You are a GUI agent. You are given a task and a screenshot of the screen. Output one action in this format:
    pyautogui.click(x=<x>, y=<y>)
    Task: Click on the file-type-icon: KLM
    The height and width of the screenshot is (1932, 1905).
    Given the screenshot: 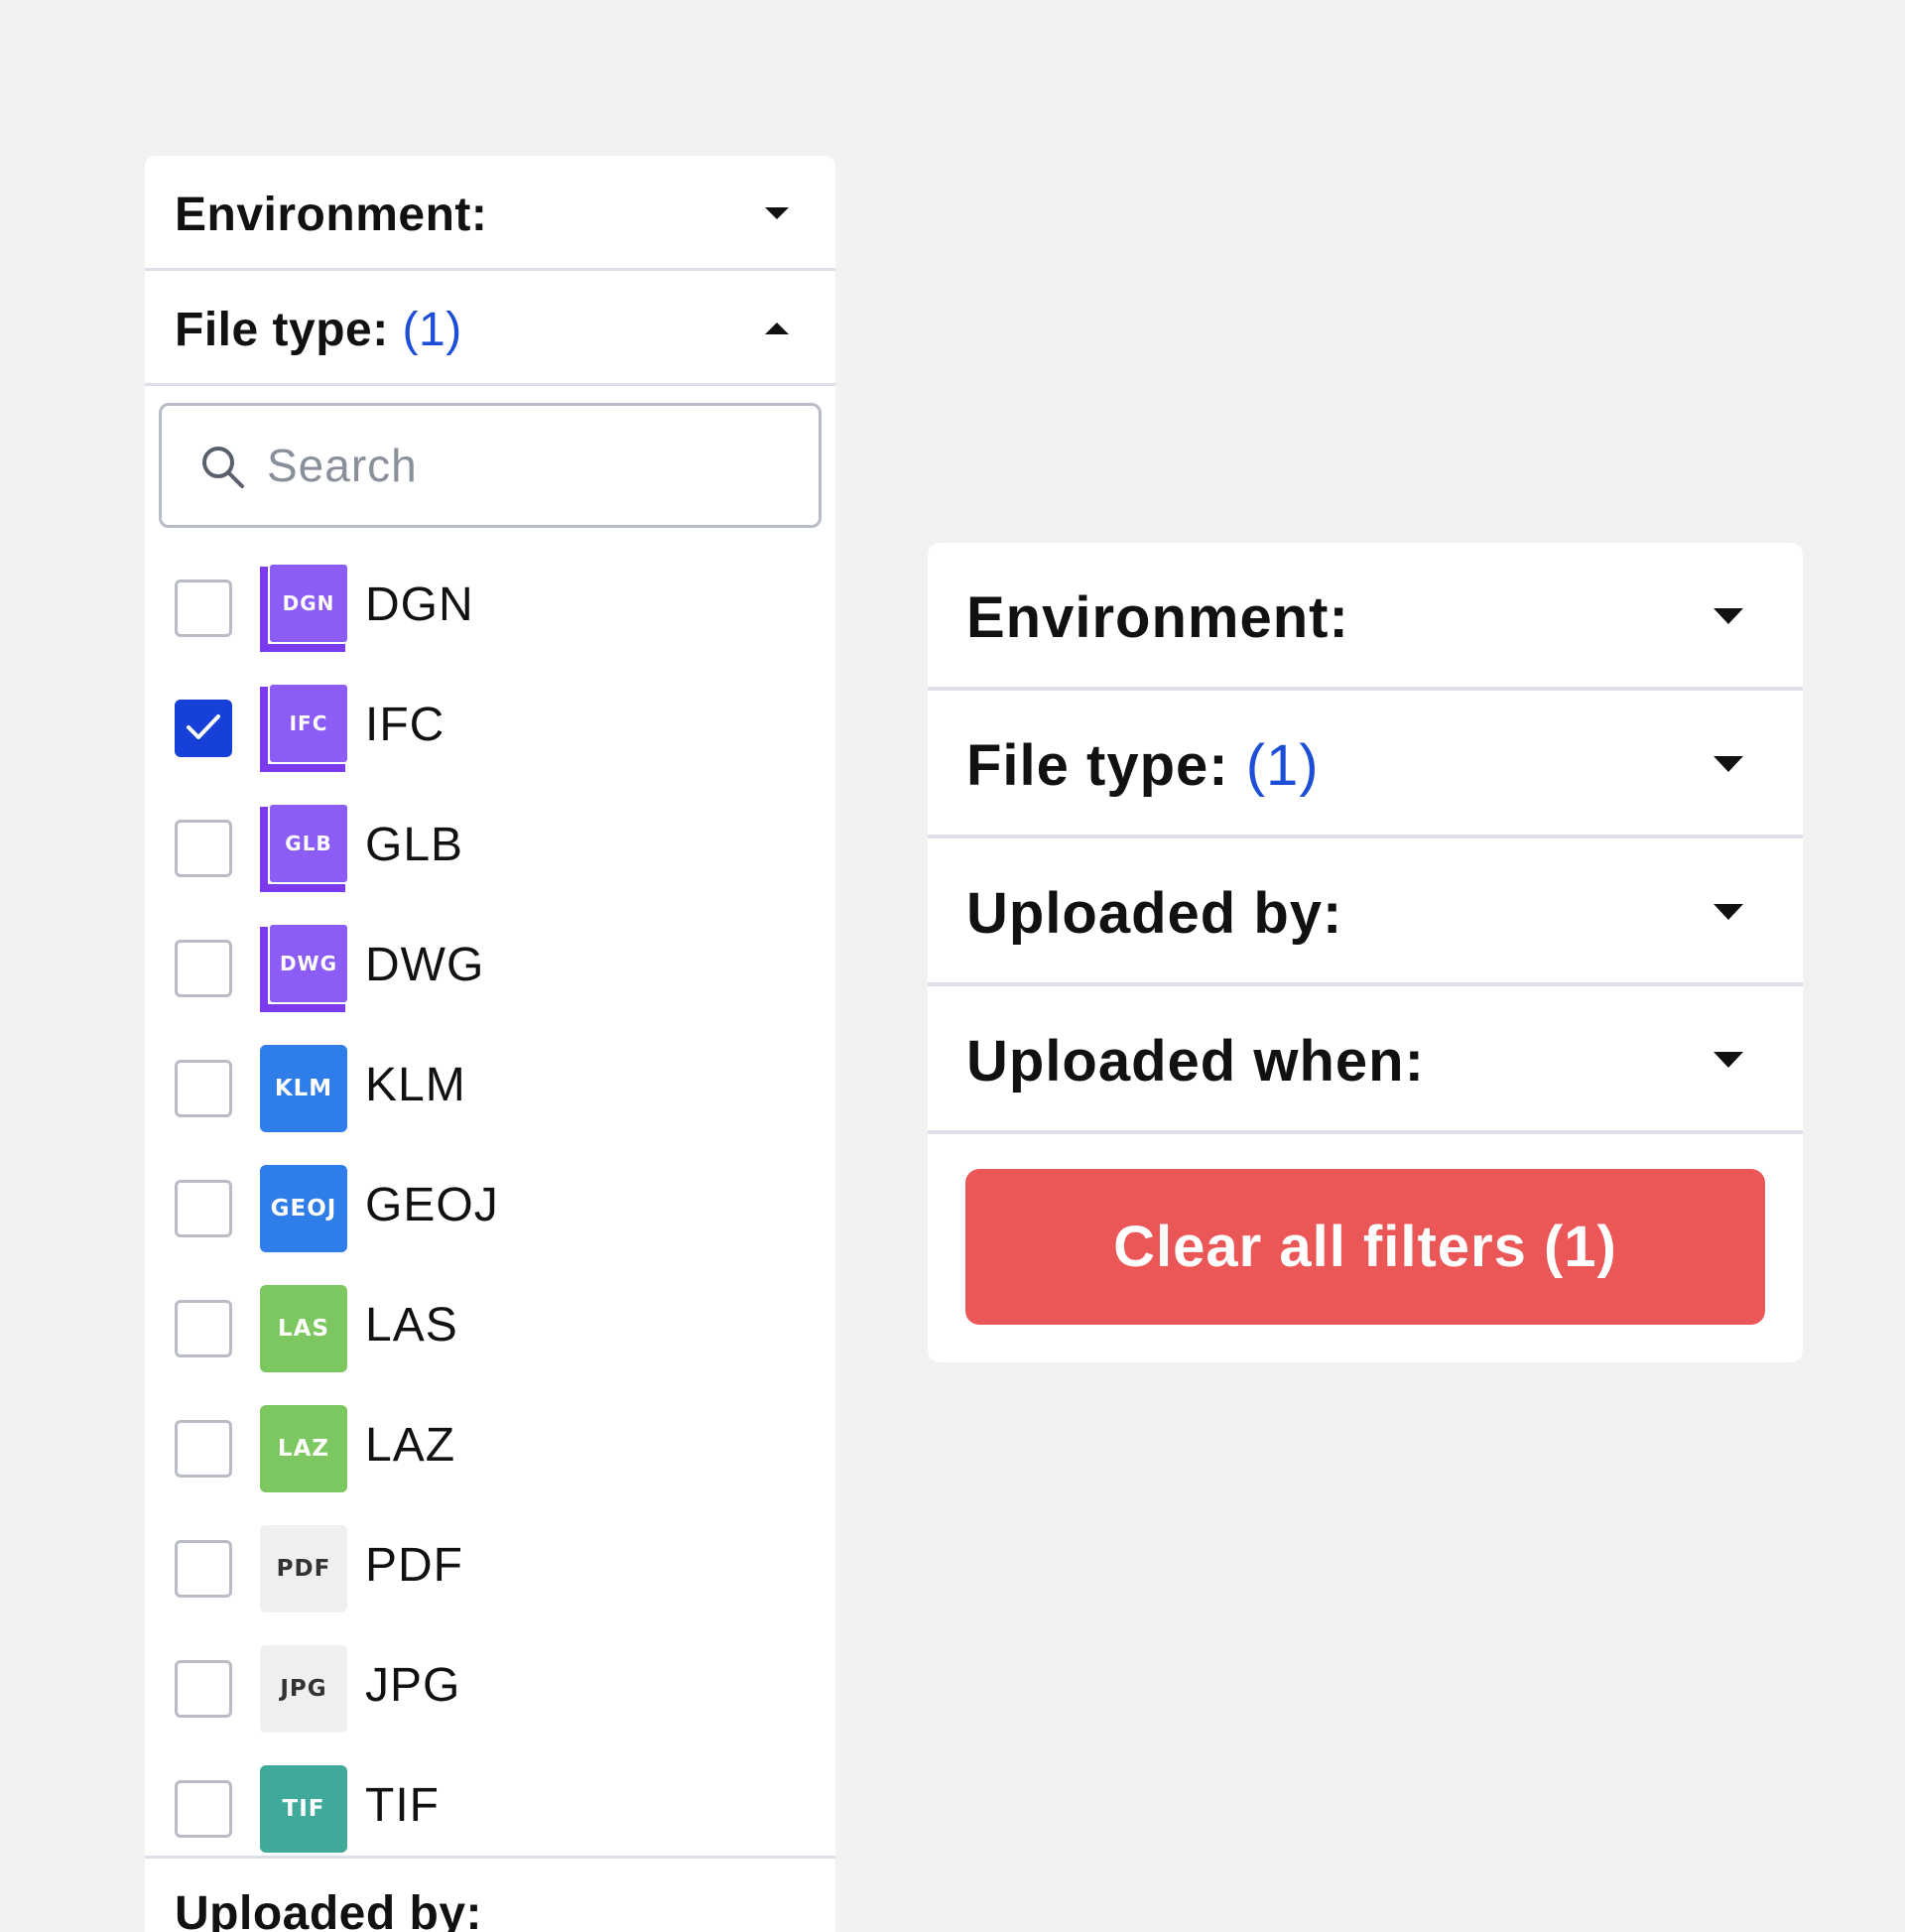 What is the action you would take?
    pyautogui.click(x=303, y=1088)
    